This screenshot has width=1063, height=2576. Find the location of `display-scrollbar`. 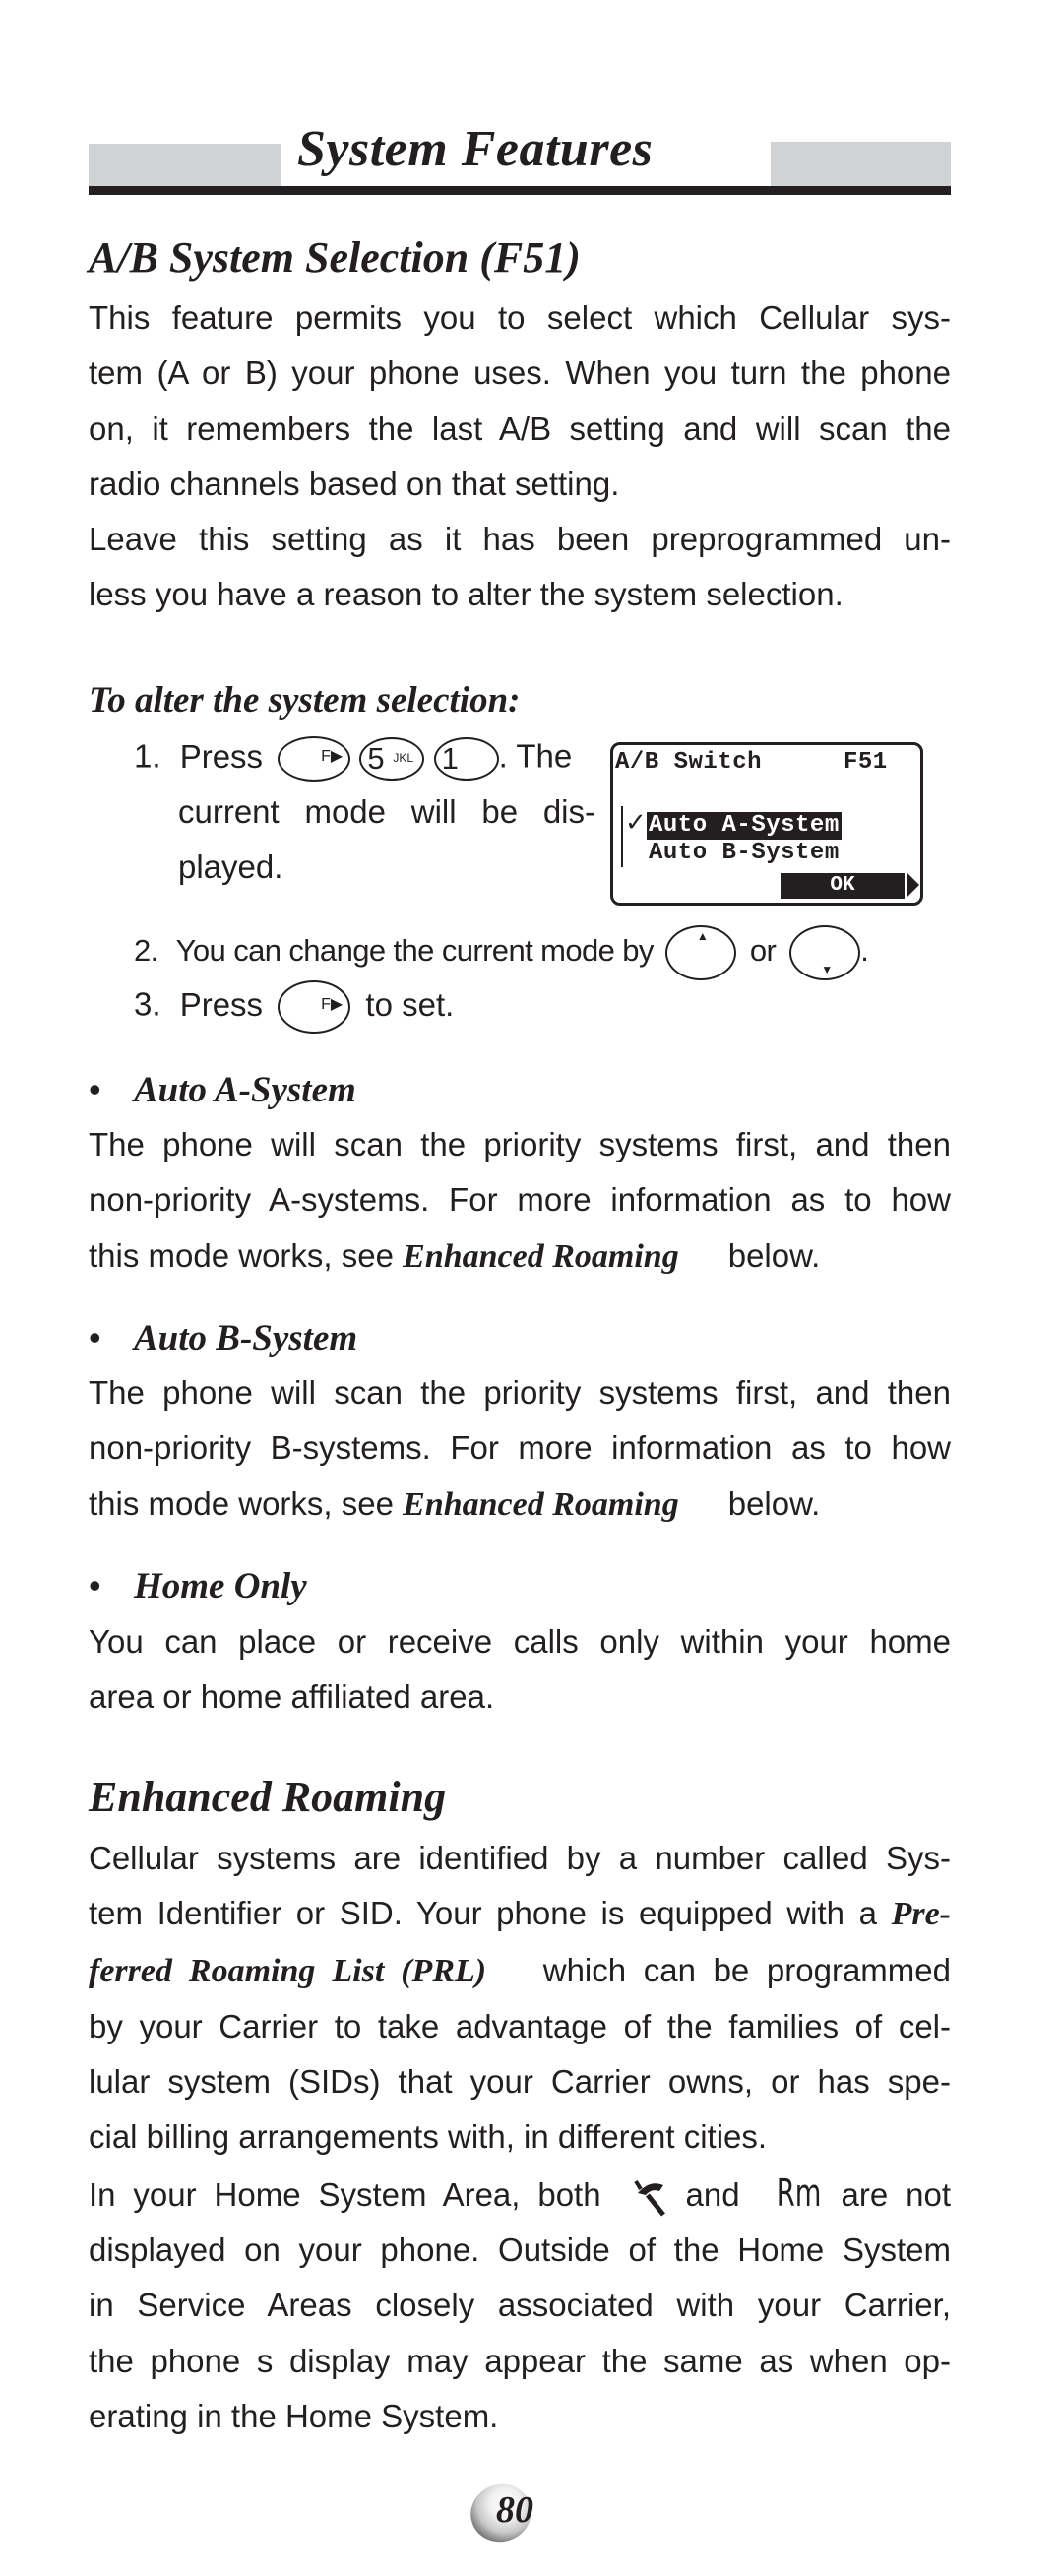

display-scrollbar is located at coordinates (622, 836).